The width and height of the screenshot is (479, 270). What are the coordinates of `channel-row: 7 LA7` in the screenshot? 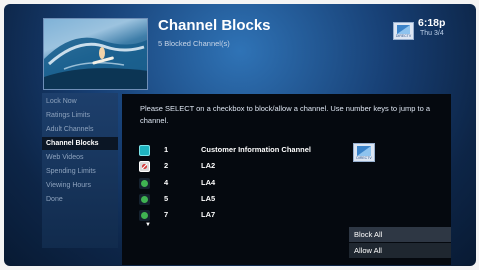 It's located at (249, 215).